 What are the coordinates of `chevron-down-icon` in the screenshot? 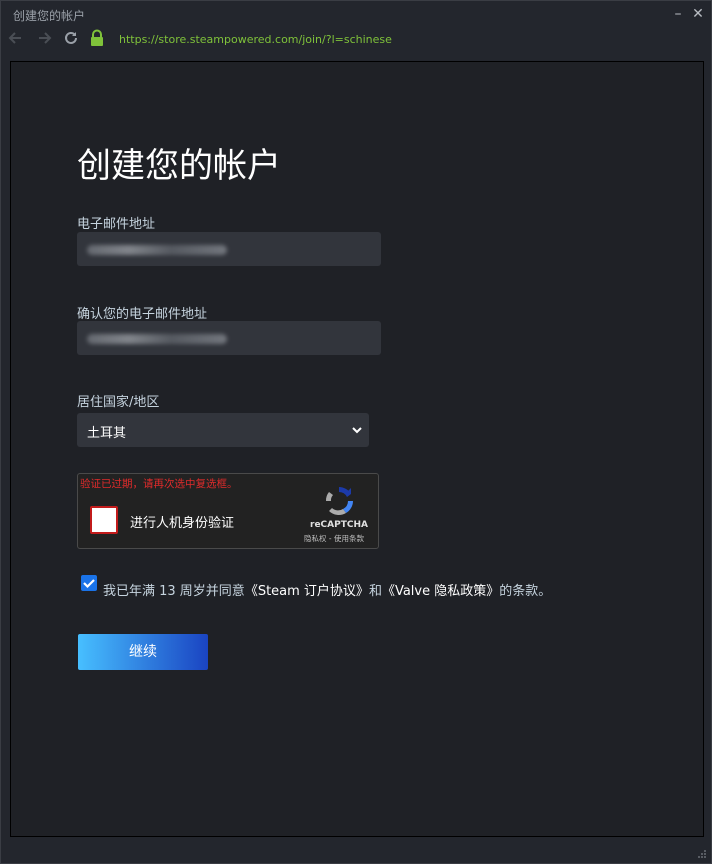 It's located at (357, 430).